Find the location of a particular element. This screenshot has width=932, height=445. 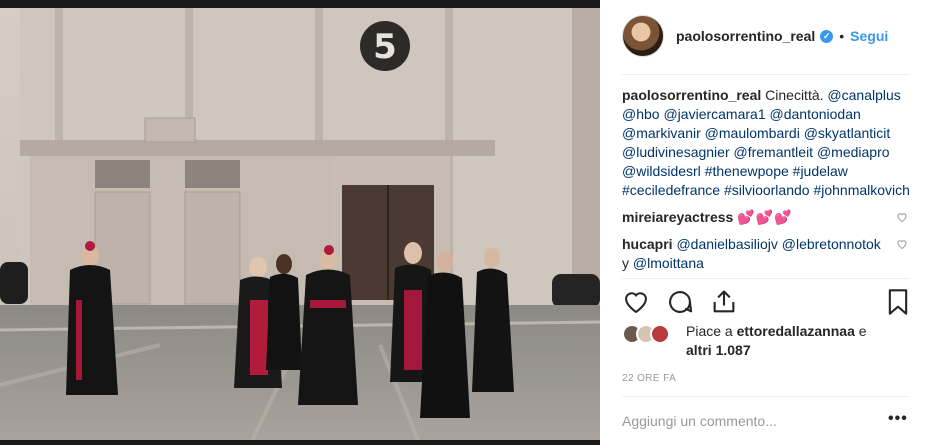

caption-text: Cinecittà. is located at coordinates (794, 95).